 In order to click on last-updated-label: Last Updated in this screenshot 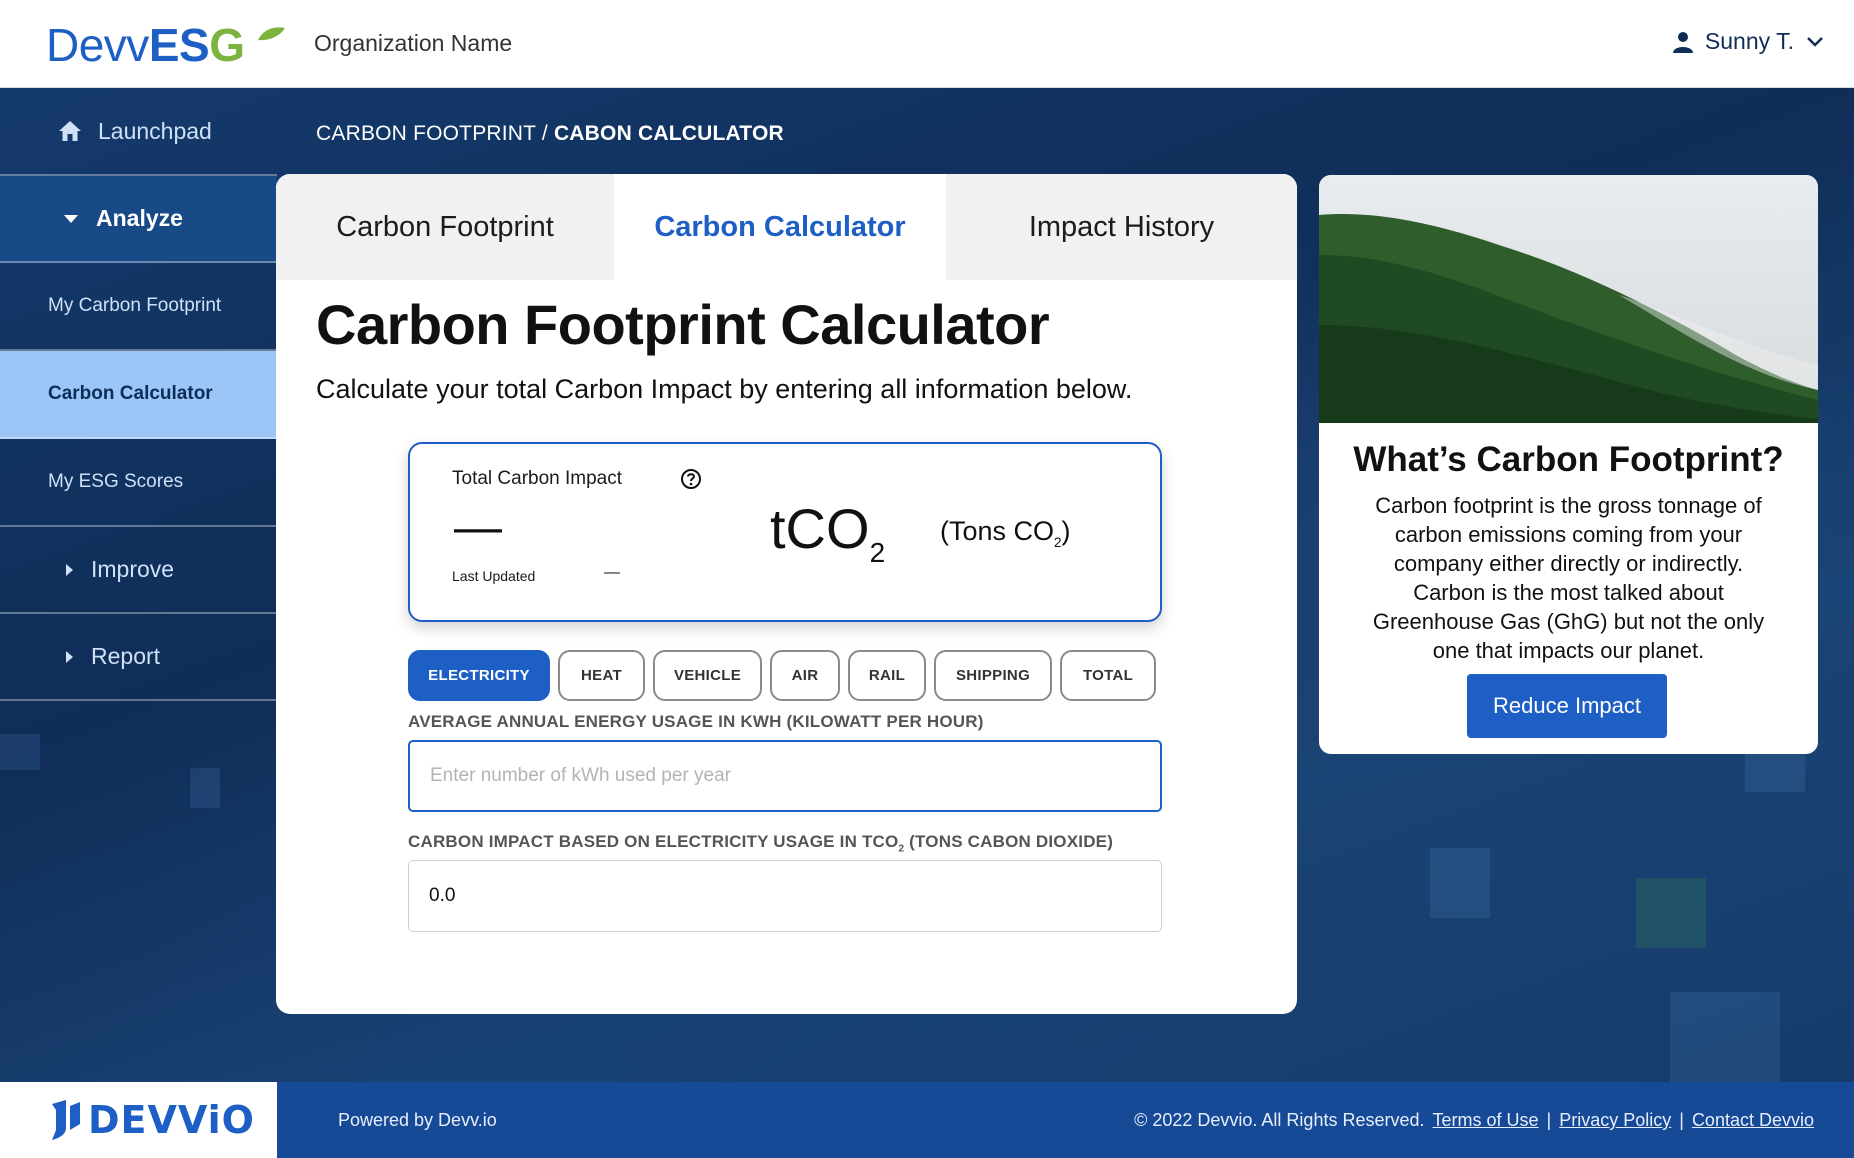, I will do `click(494, 576)`.